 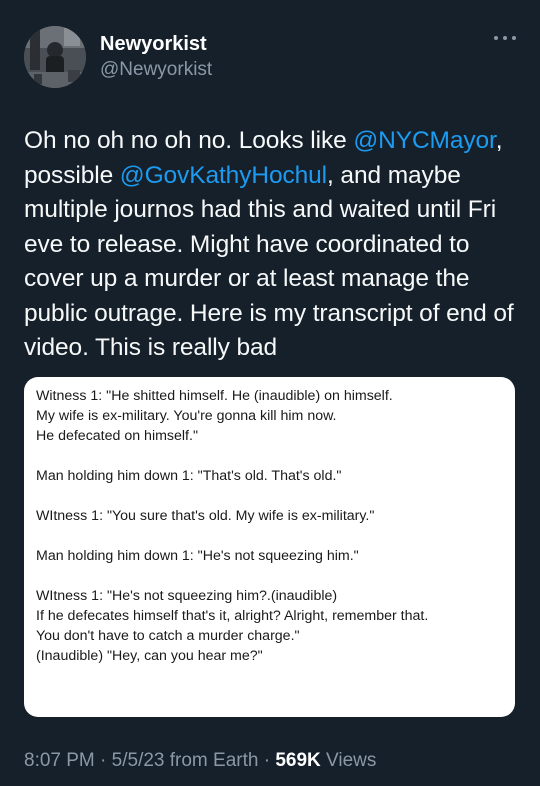 I want to click on timestamp-time: 8:07 PM, so click(x=59, y=760).